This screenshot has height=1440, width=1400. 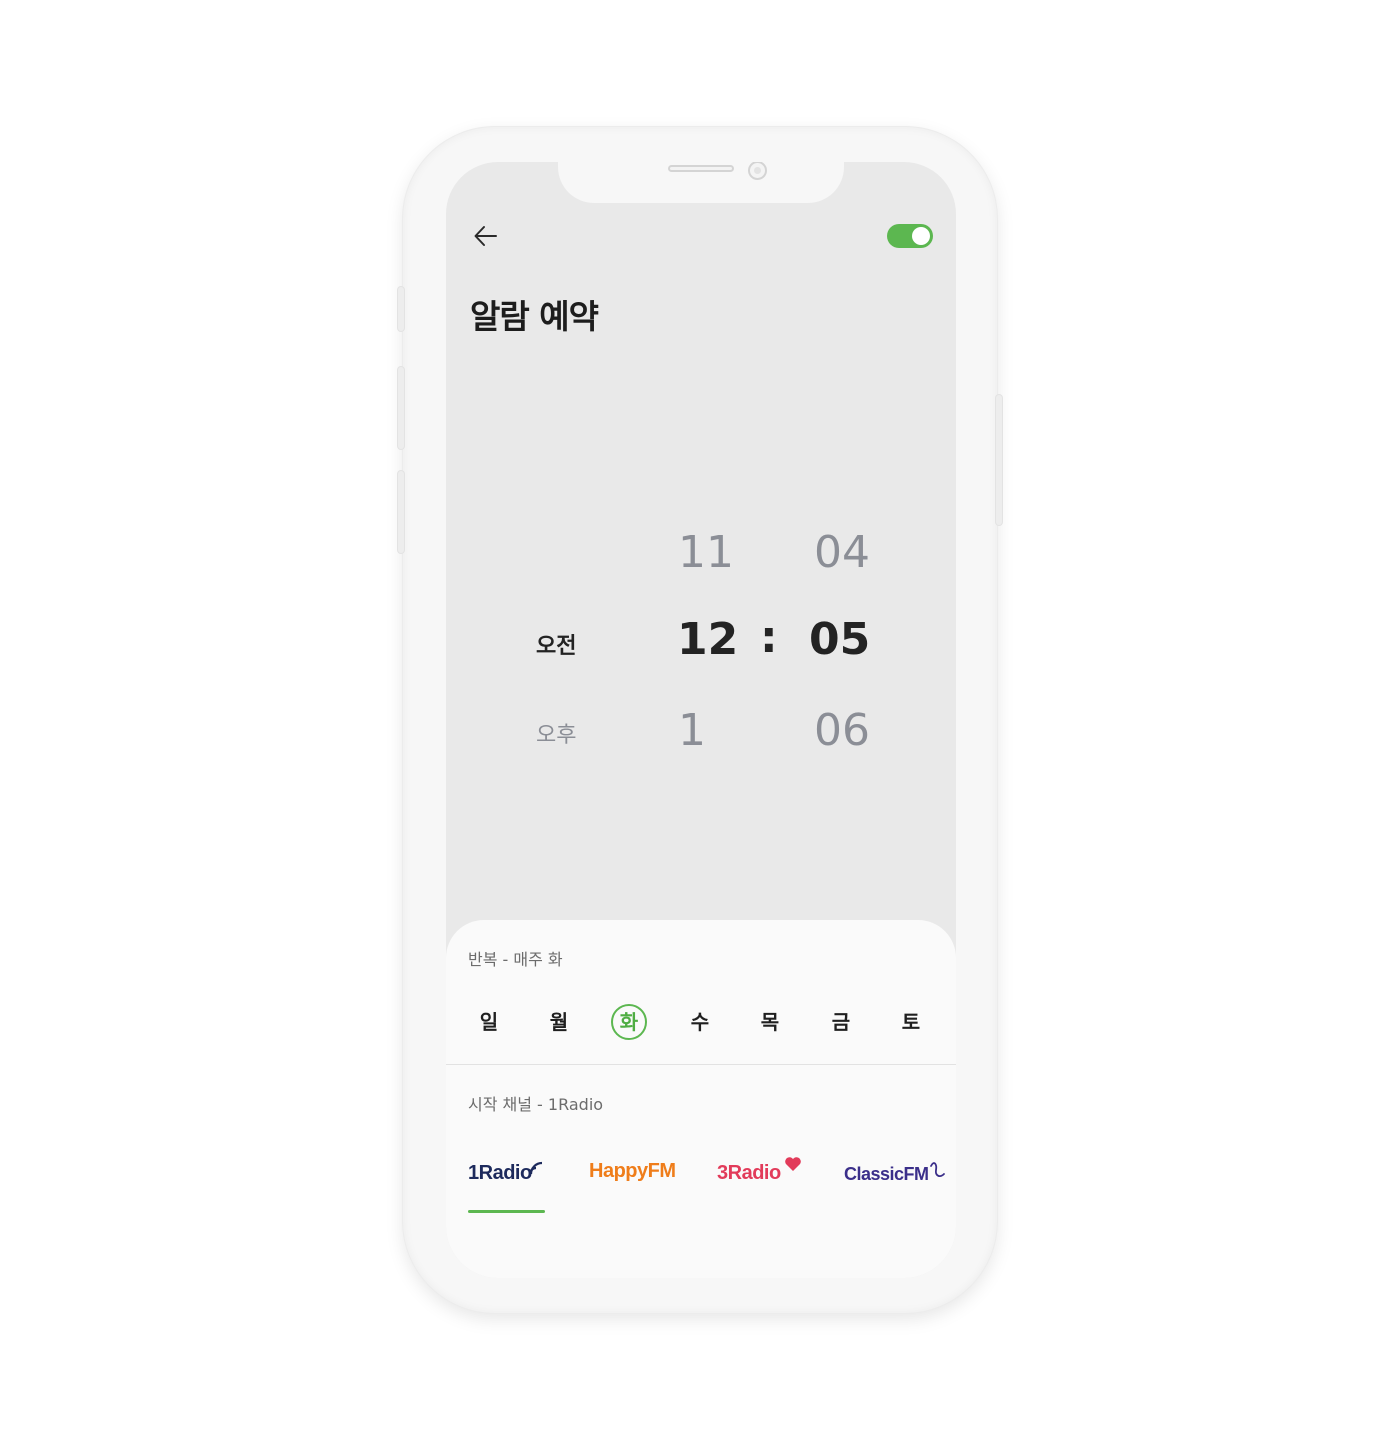 I want to click on day-selector: 일 월 화 수 목 금 토, so click(x=701, y=1028).